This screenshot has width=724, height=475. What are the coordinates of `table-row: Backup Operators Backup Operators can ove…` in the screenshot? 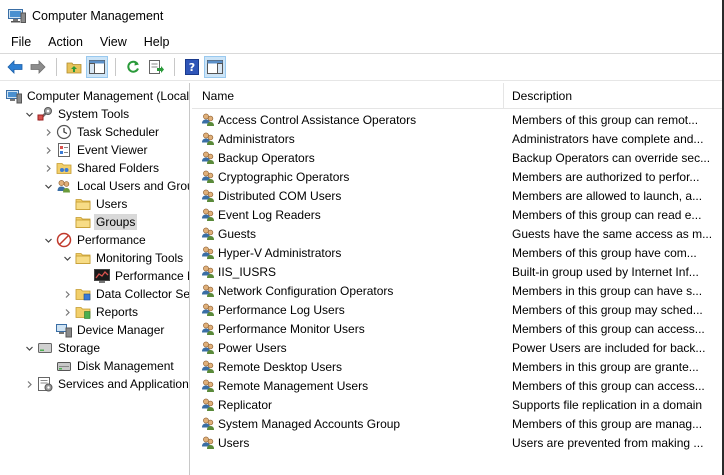 It's located at (457, 157).